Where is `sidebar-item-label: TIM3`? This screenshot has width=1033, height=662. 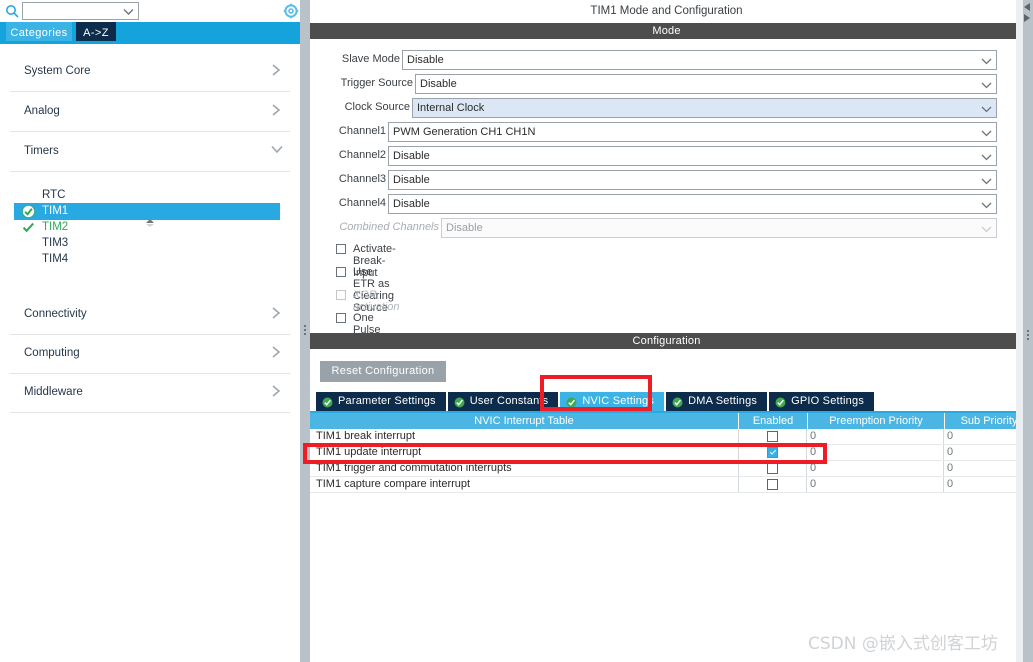 sidebar-item-label: TIM3 is located at coordinates (55, 243).